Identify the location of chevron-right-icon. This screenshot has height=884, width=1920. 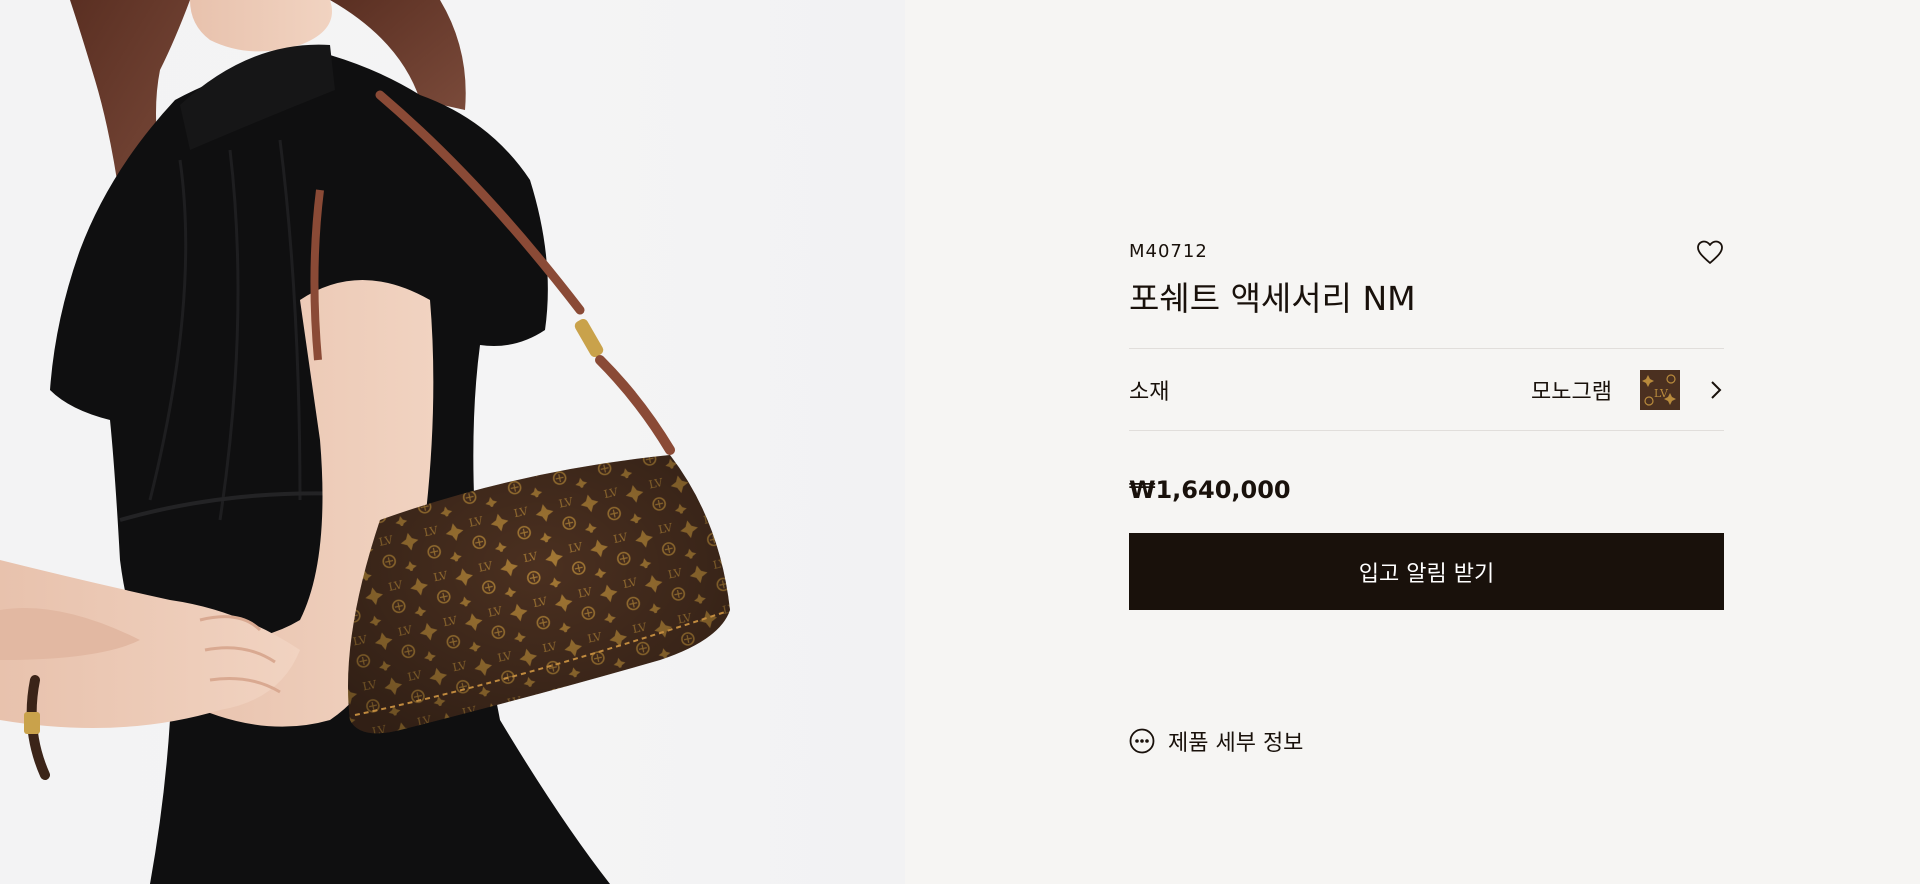
(1717, 390).